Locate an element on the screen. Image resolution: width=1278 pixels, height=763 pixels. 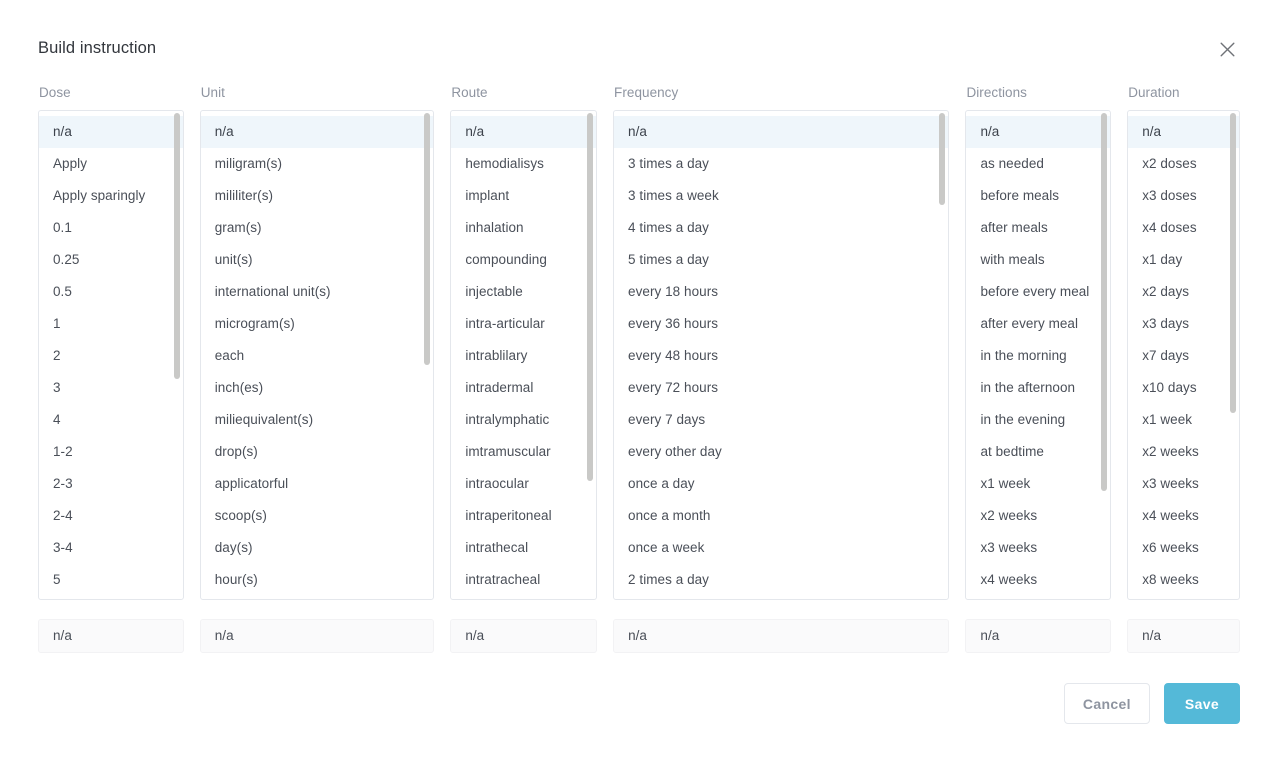
option-dose-7: 2 is located at coordinates (111, 356).